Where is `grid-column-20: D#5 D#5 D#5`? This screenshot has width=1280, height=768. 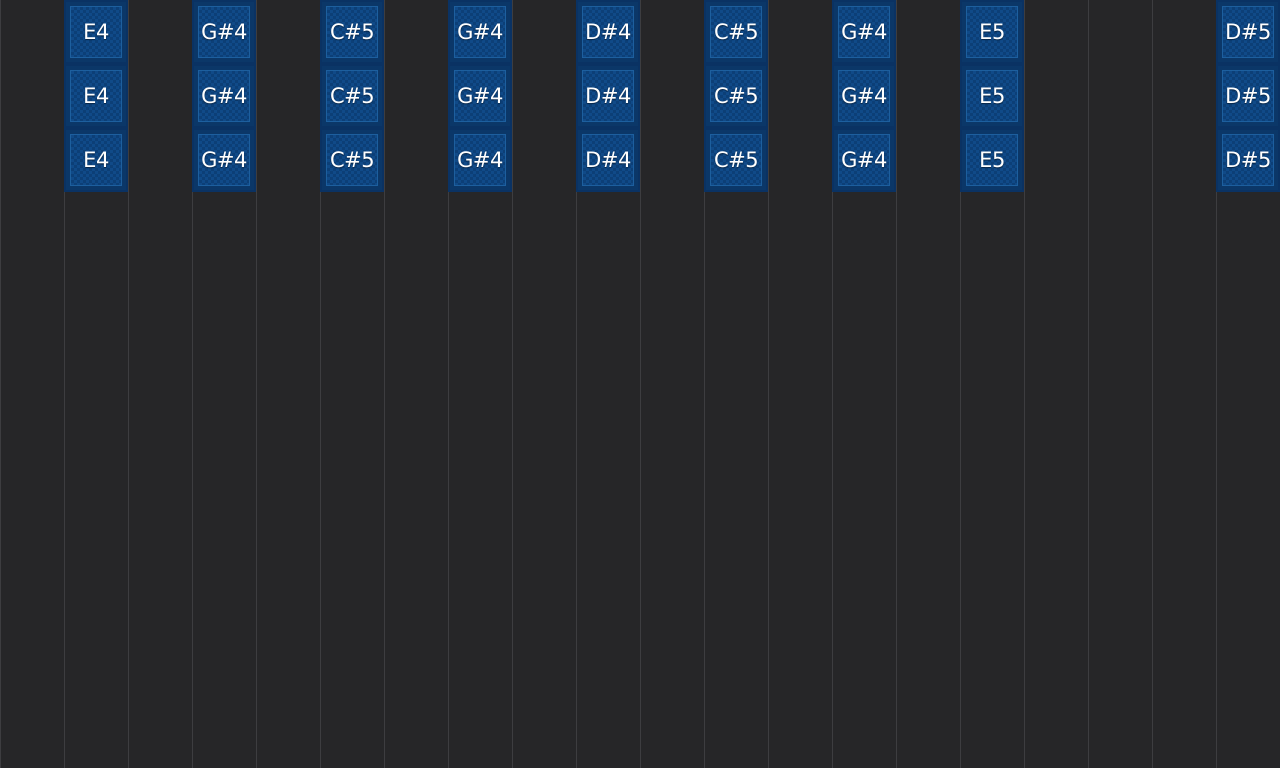
grid-column-20: D#5 D#5 D#5 is located at coordinates (1248, 384).